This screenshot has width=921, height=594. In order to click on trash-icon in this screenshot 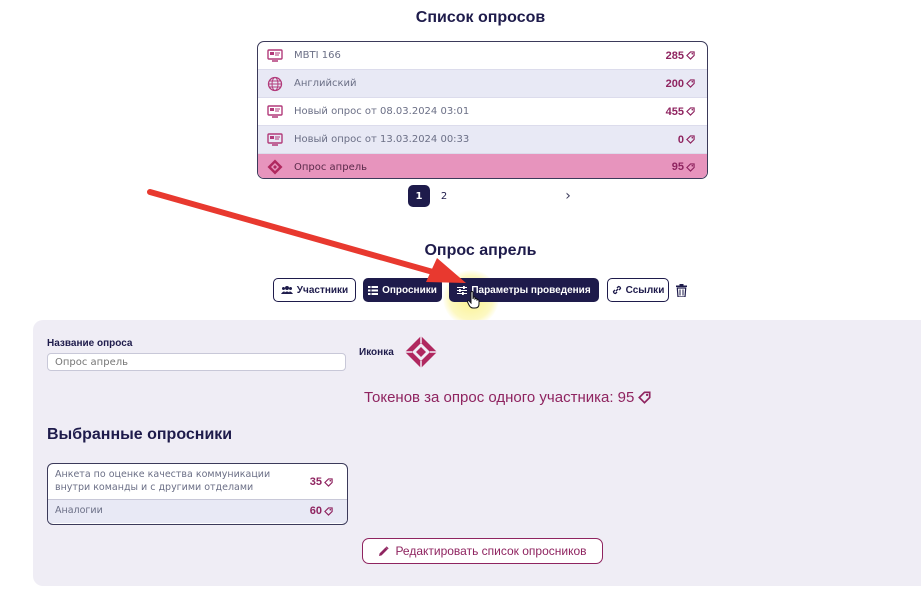, I will do `click(681, 290)`.